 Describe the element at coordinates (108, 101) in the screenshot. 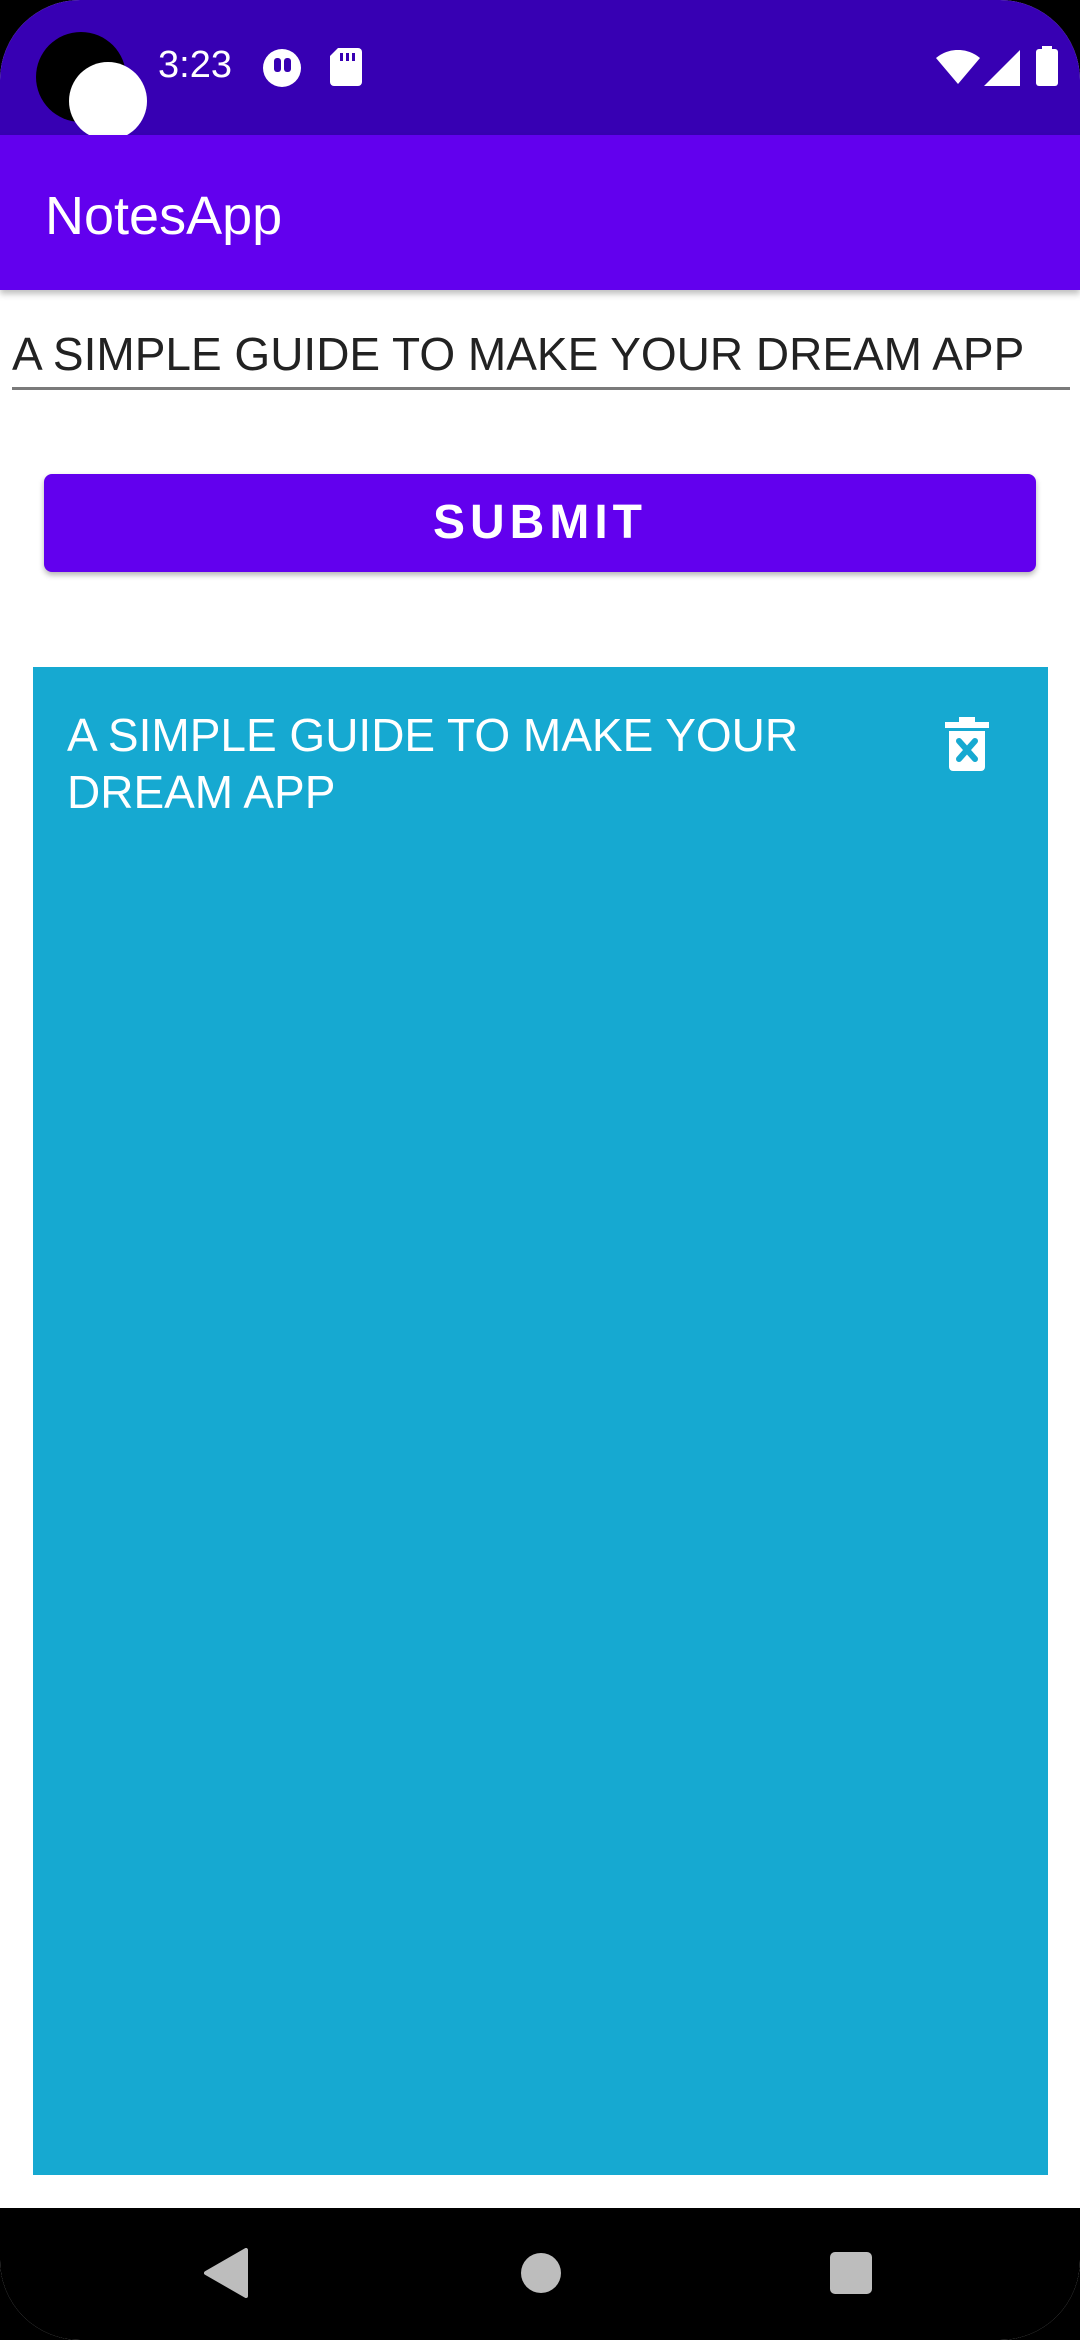

I see `camera-lens` at that location.